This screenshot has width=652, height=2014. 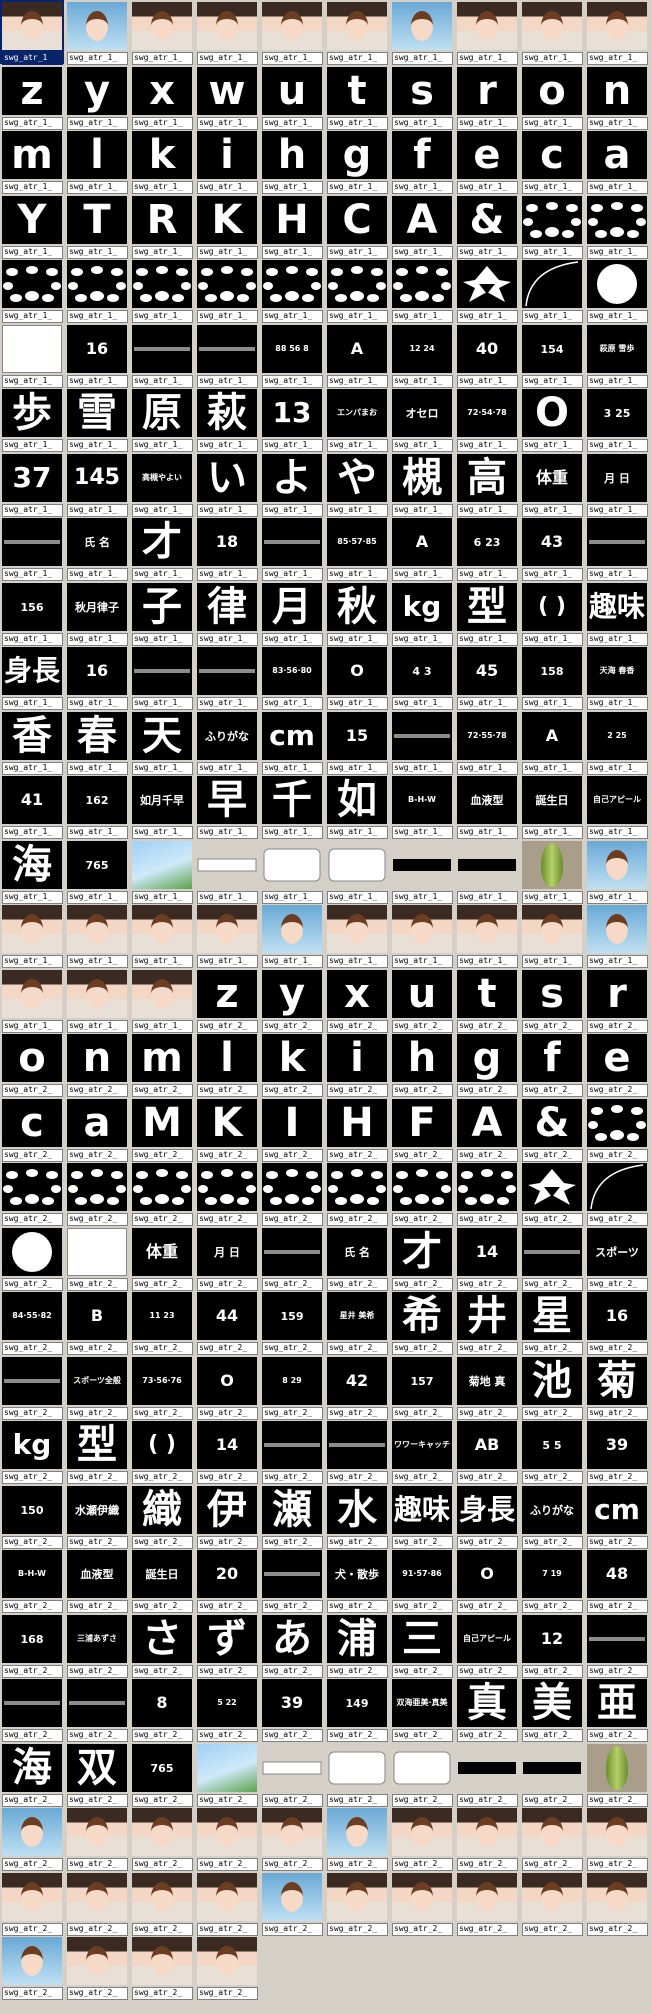 What do you see at coordinates (97, 1516) in the screenshot?
I see `thumbnail-item: 水瀬伊織 swg_atr_2_` at bounding box center [97, 1516].